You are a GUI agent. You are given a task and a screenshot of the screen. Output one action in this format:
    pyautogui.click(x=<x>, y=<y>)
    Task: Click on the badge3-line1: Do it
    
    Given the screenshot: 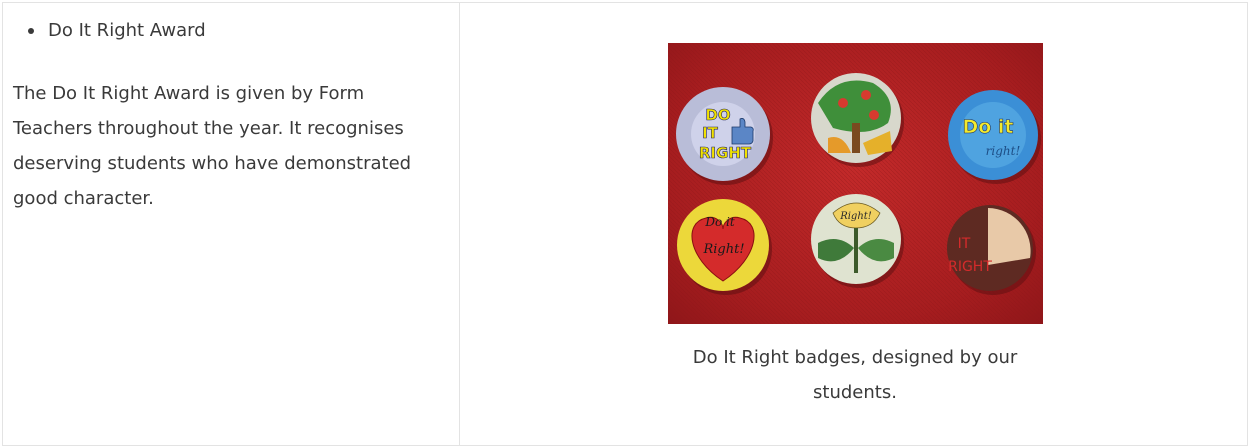 What is the action you would take?
    pyautogui.click(x=987, y=127)
    